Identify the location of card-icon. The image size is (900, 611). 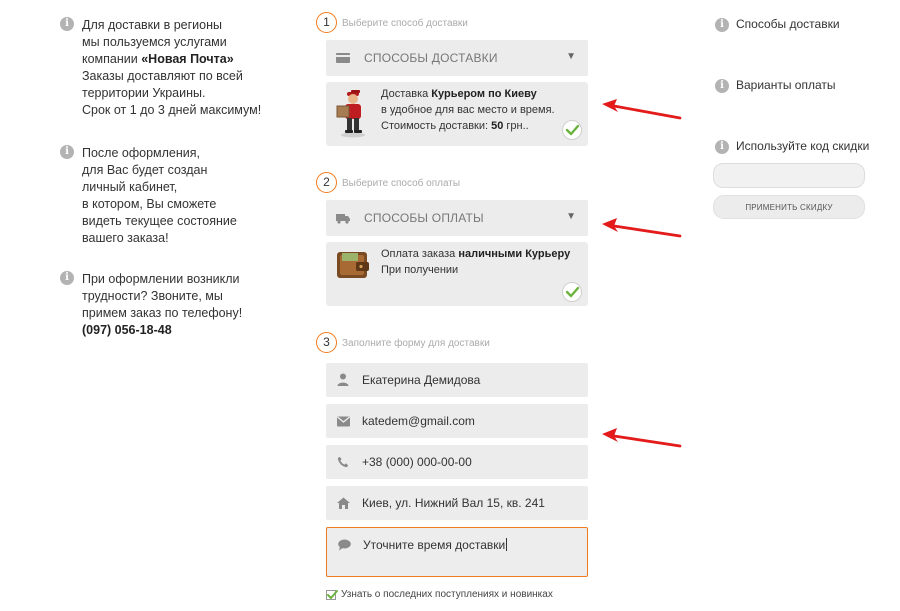
(343, 60).